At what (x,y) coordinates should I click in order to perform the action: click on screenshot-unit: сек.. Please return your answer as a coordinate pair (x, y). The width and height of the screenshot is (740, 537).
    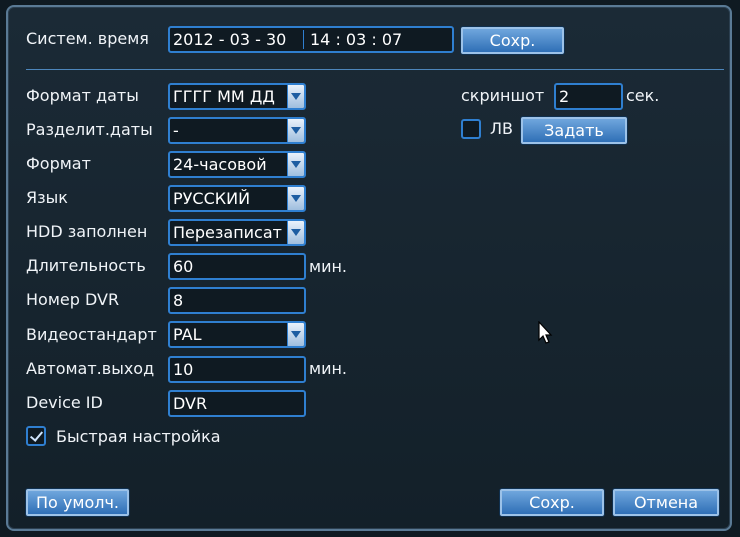
    Looking at the image, I should click on (643, 95).